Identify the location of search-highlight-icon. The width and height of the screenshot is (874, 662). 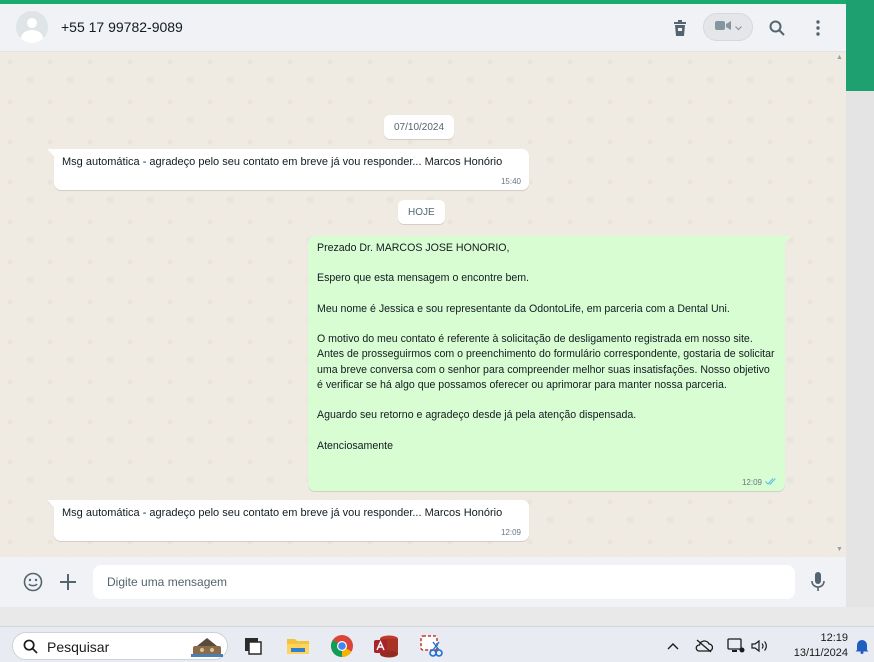
(207, 648).